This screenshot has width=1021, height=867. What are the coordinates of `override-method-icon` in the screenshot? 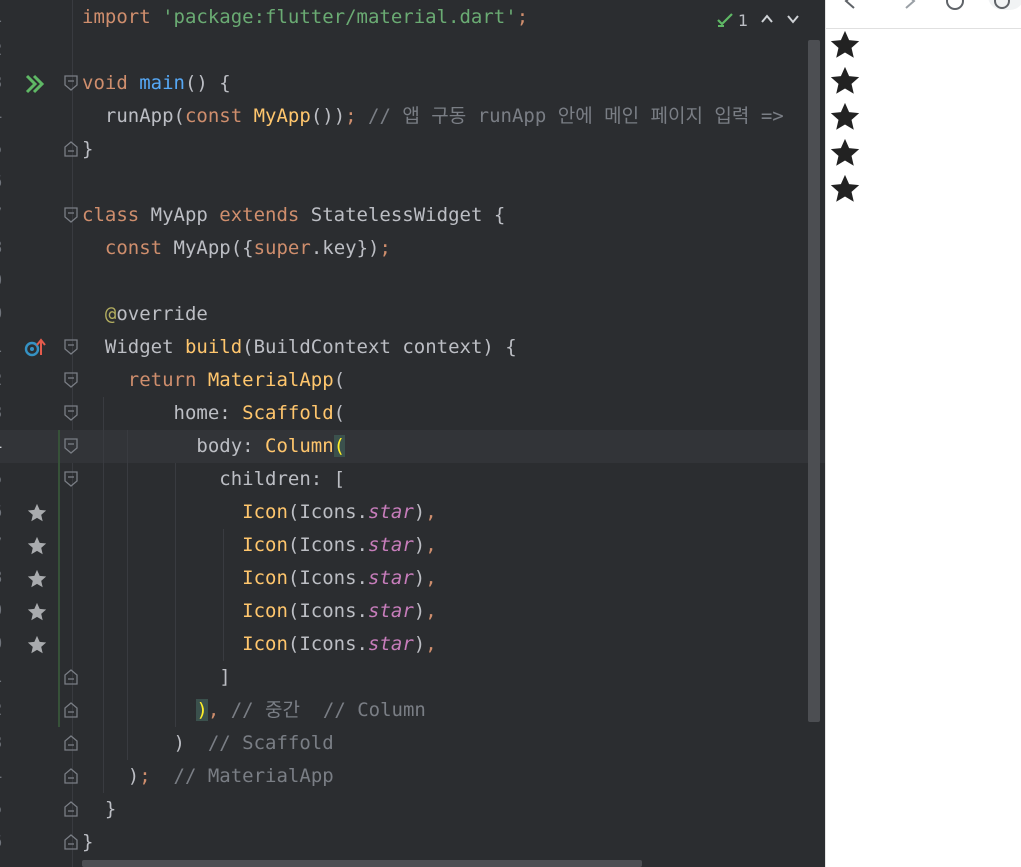 It's located at (35, 348).